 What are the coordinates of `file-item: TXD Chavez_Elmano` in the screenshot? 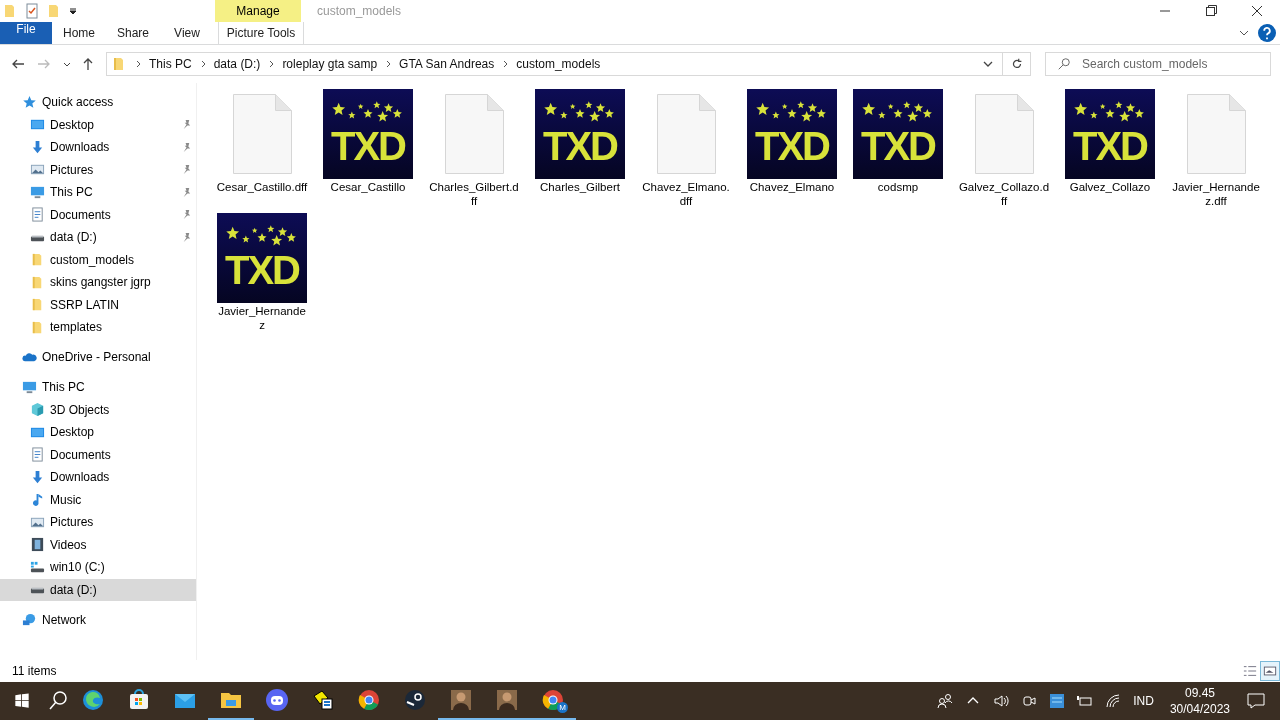 It's located at (792, 151).